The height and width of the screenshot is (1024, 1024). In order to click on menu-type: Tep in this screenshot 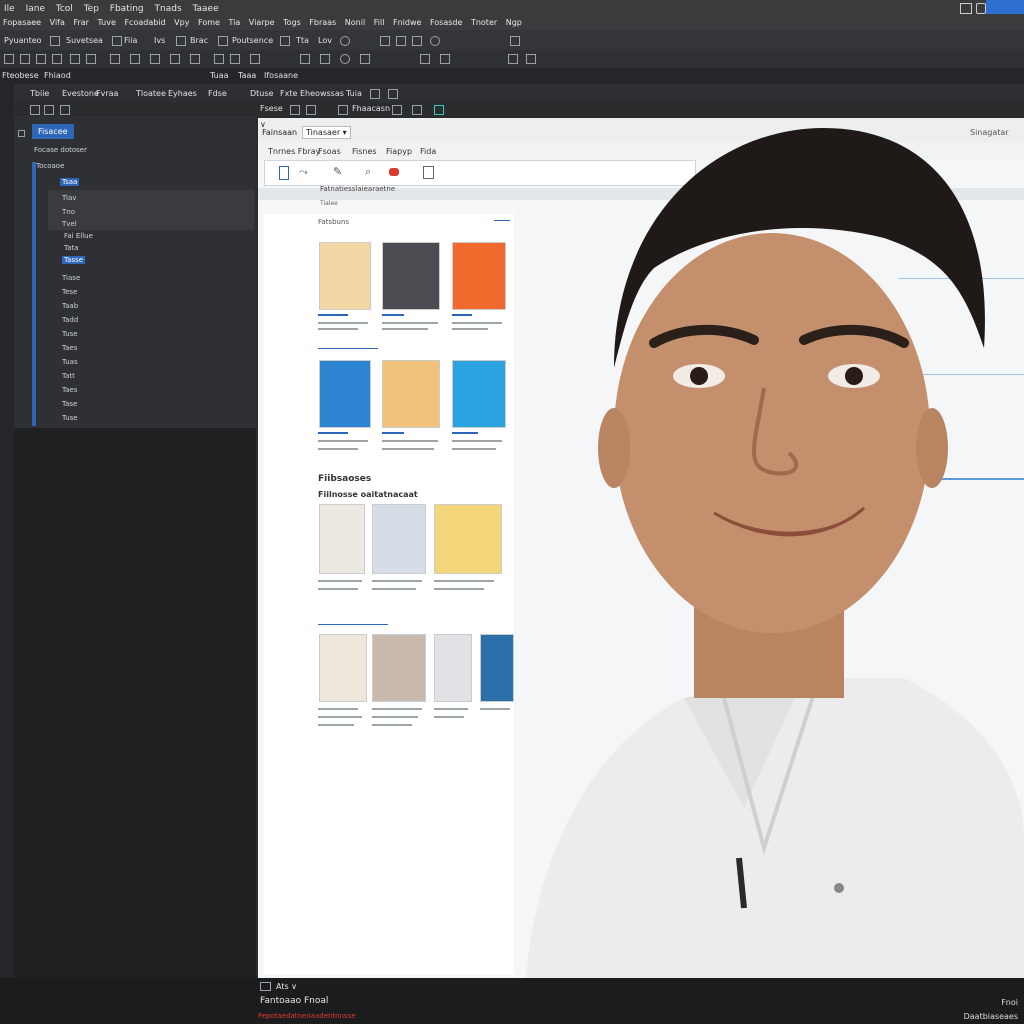, I will do `click(91, 9)`.